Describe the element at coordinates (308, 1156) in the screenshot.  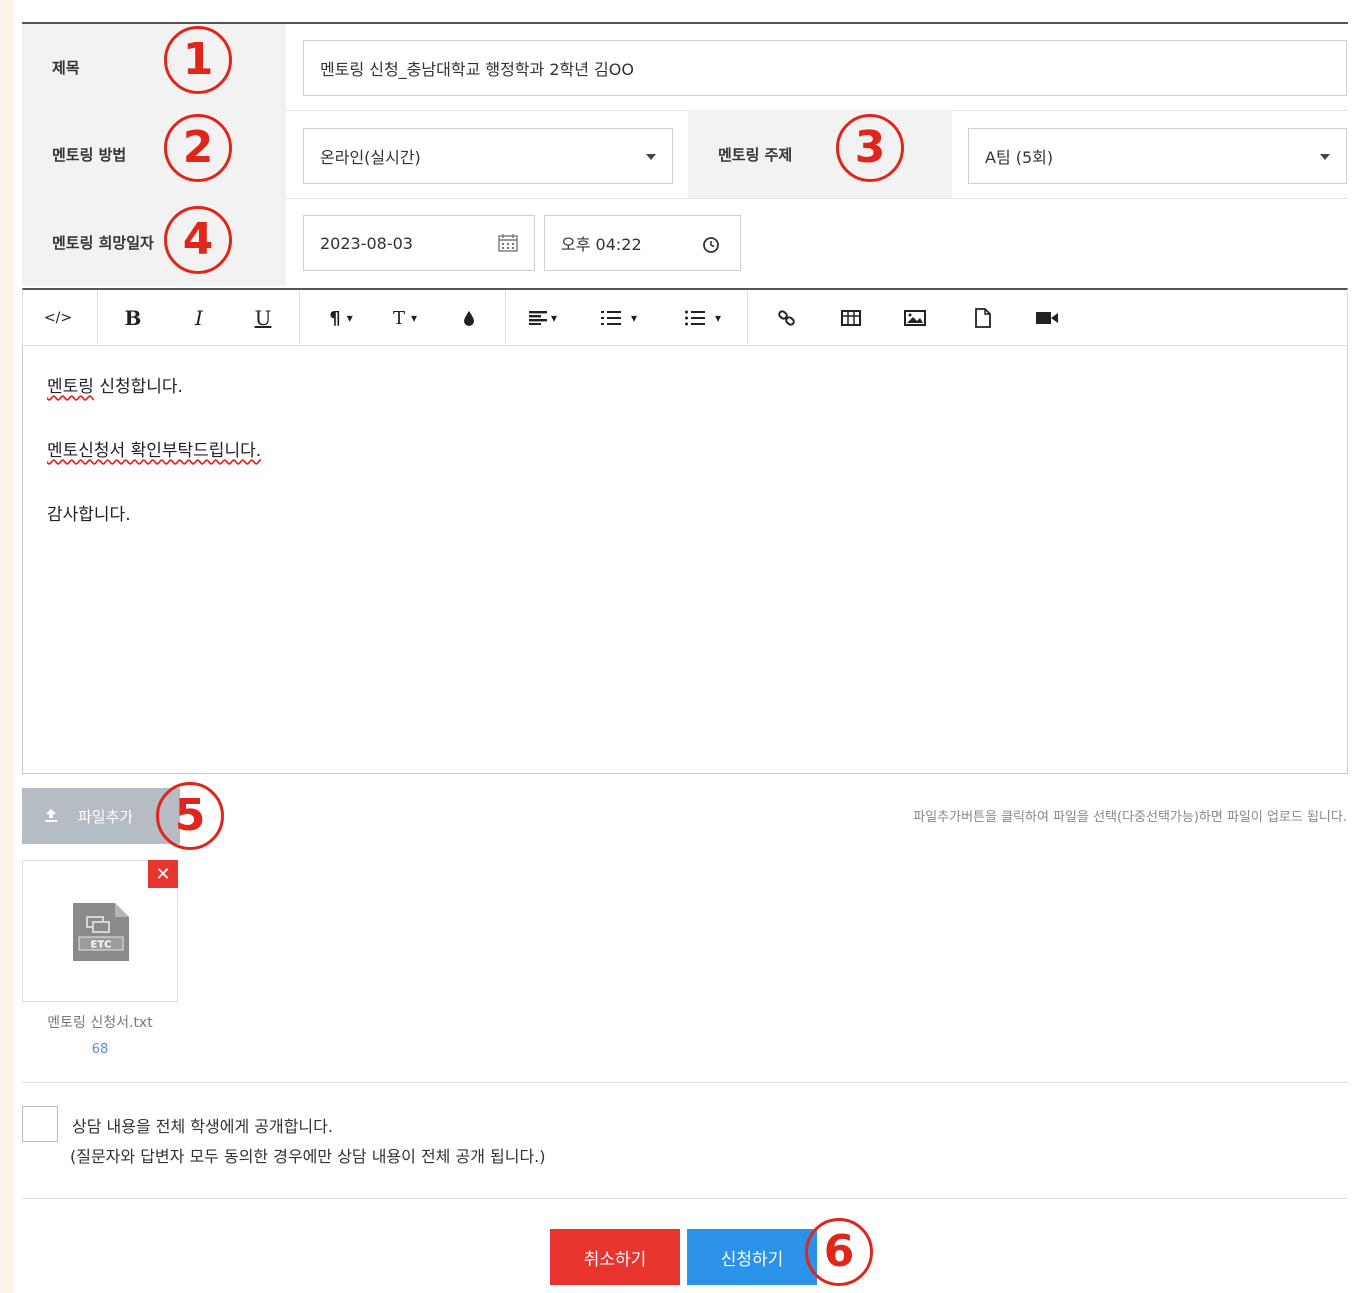
I see `public-consent-note: (질문자와 답변자 모두 동의한 경우에만 상담 내용이 전체 공개 됩니다.)` at that location.